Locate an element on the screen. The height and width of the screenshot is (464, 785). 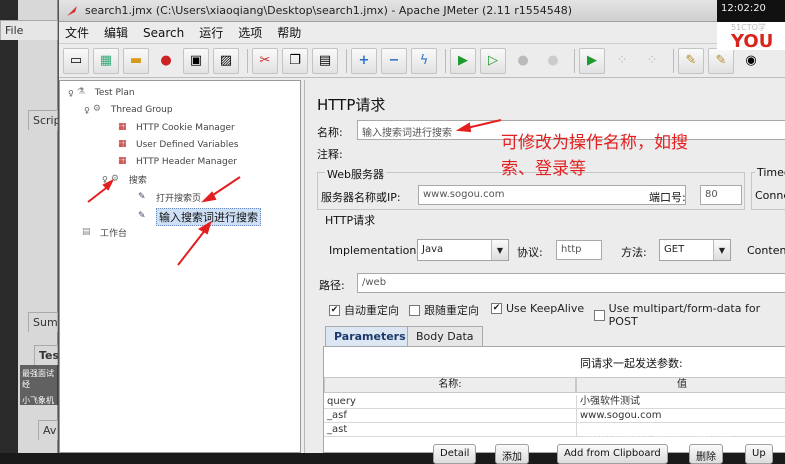
menu-file: 文件 is located at coordinates (77, 32).